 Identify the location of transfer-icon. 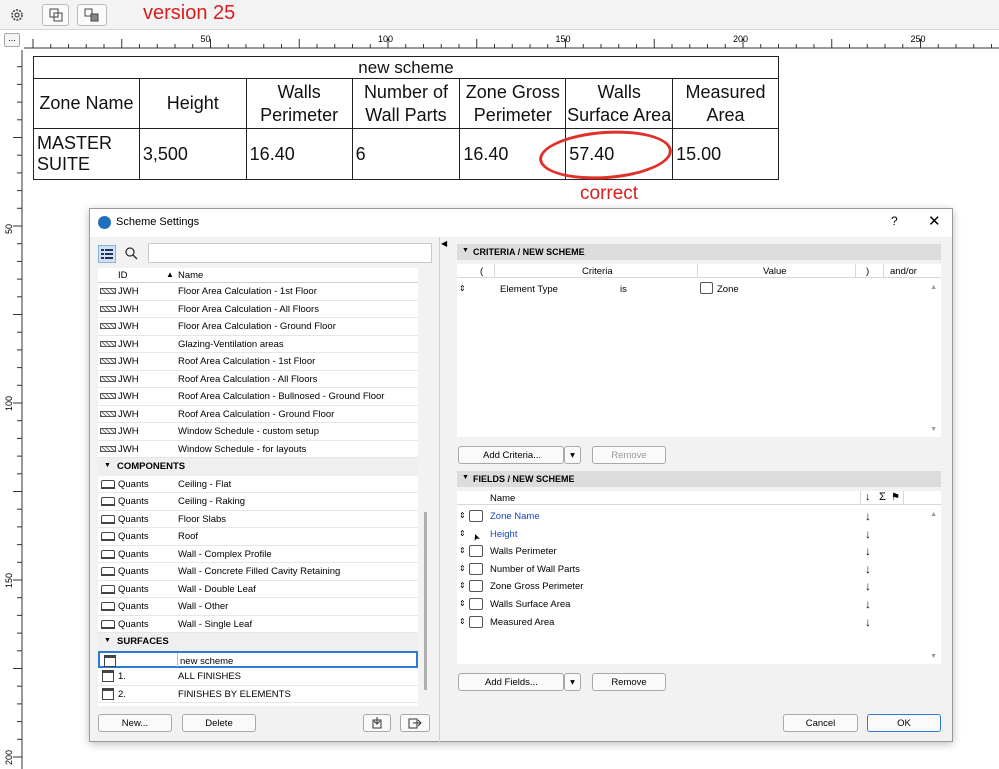
(92, 15).